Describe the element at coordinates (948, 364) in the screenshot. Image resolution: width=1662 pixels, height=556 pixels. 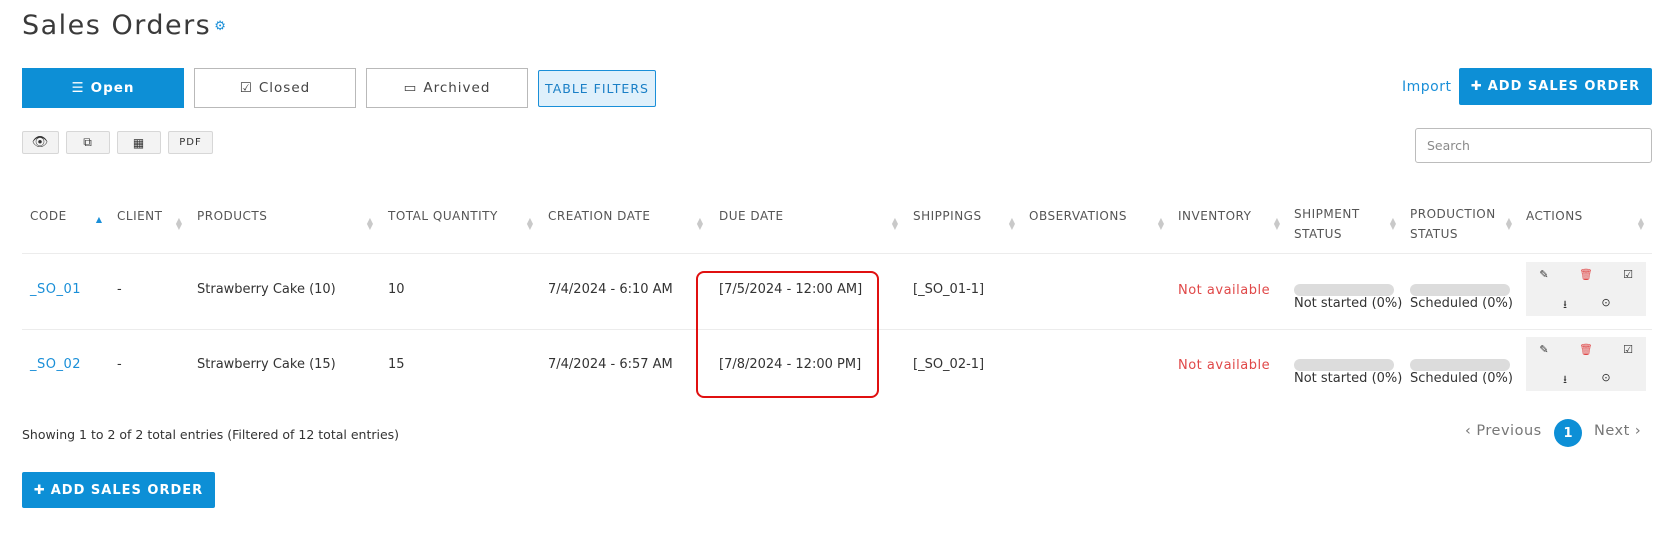
I see `shippings-cell: [_SO_02-1]` at that location.